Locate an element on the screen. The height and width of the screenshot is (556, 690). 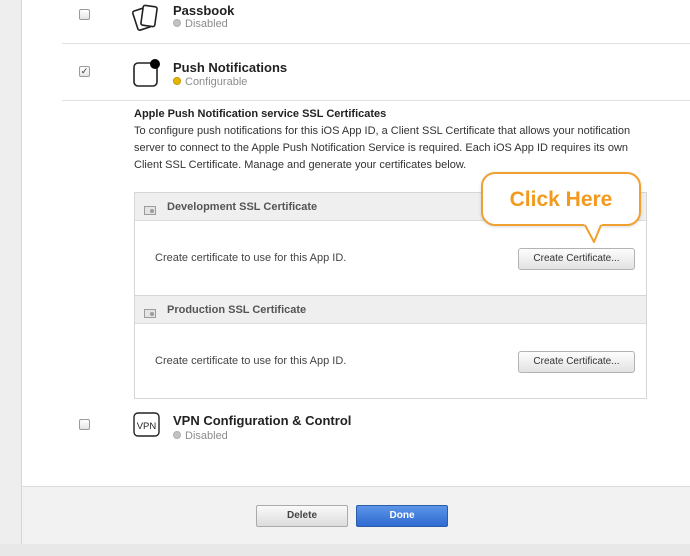
footer-bar: Delete Done is located at coordinates (356, 515).